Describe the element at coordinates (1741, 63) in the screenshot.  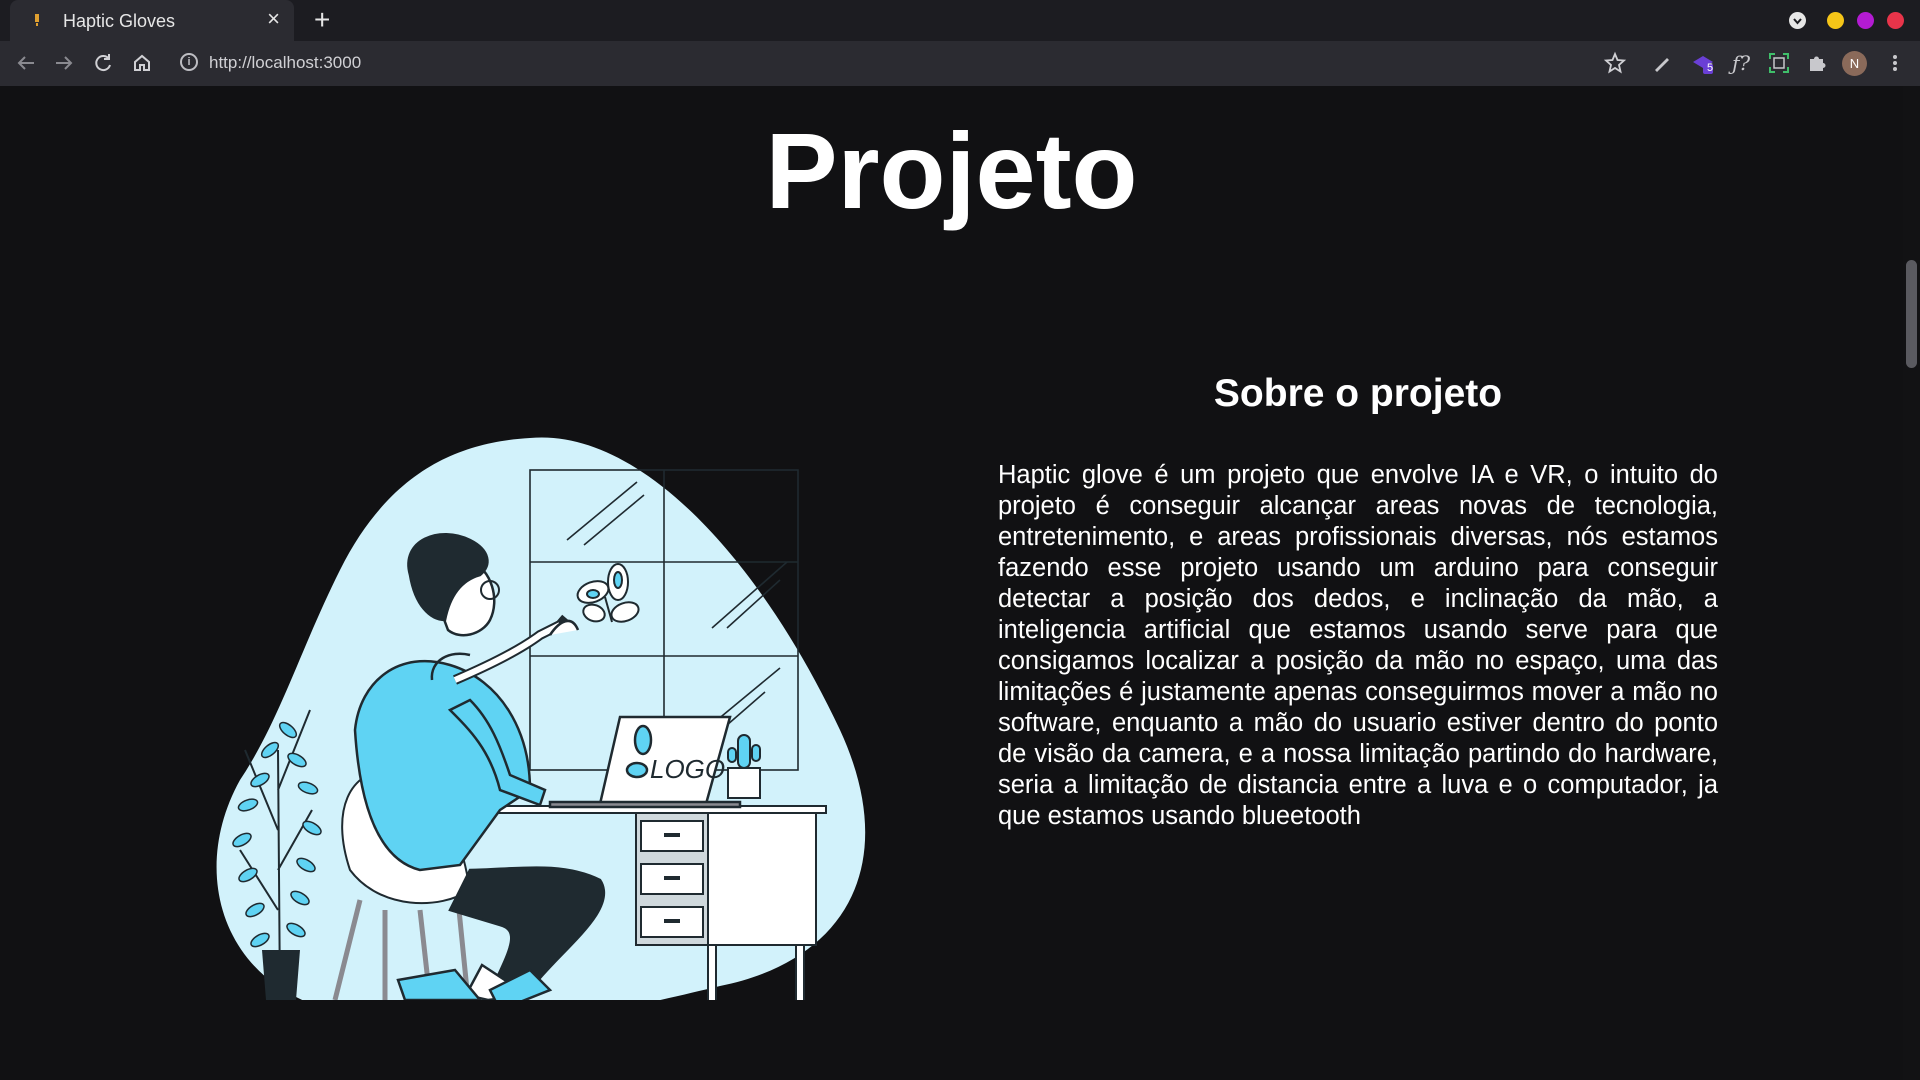
I see `formula-icon: ƒ?` at that location.